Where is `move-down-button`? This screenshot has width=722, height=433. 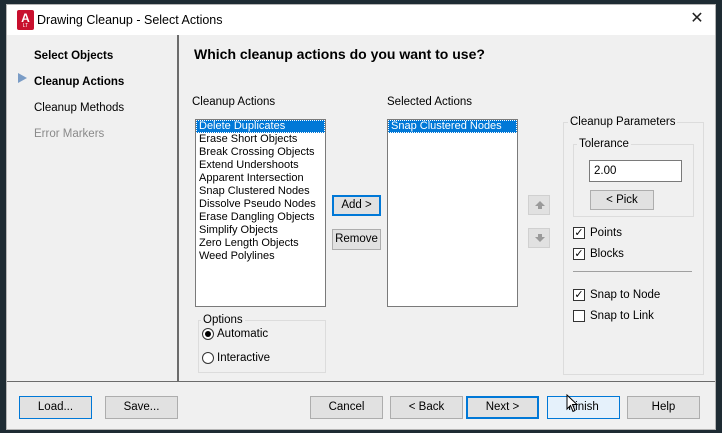 move-down-button is located at coordinates (539, 238).